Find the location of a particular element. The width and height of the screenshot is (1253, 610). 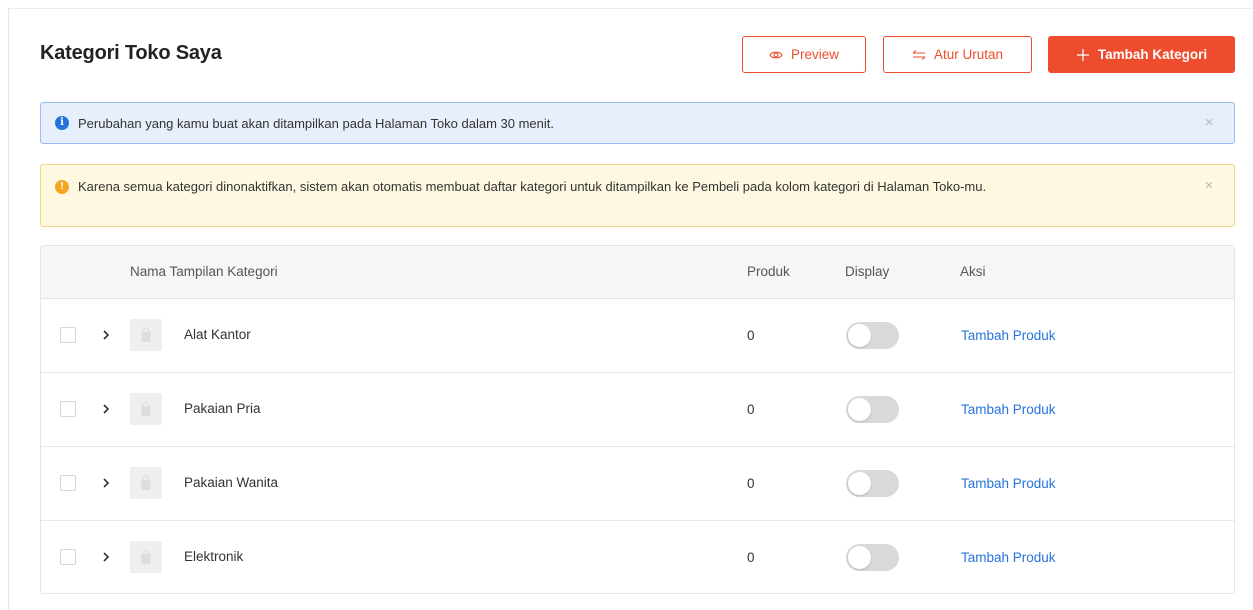

page-top-border is located at coordinates (630, 8).